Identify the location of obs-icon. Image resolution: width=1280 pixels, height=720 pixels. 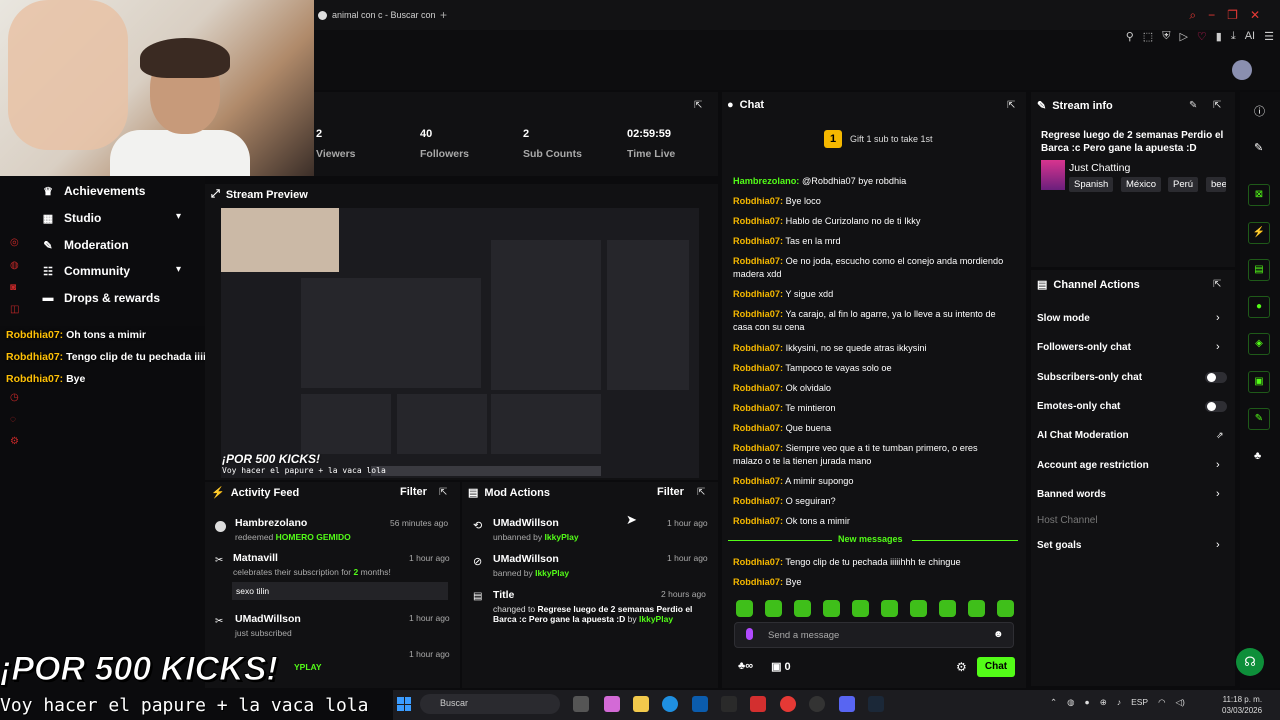
(817, 704).